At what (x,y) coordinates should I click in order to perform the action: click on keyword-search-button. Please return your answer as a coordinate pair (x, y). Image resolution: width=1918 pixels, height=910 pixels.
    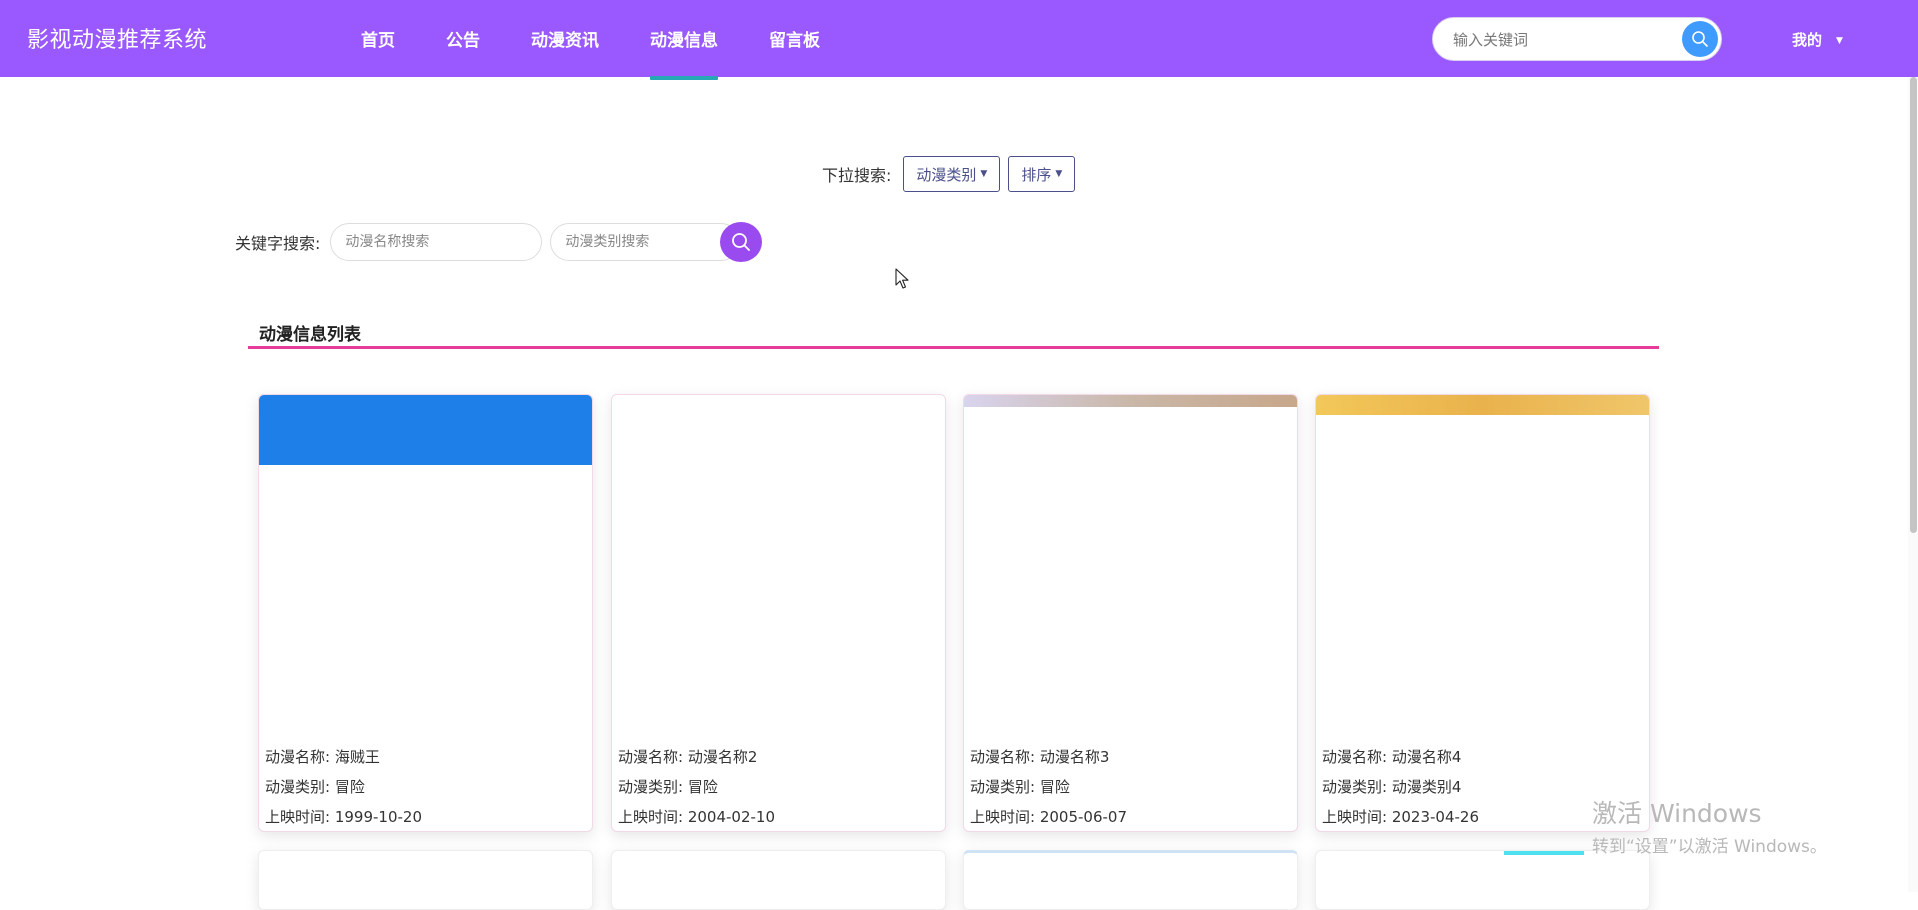
    Looking at the image, I should click on (741, 242).